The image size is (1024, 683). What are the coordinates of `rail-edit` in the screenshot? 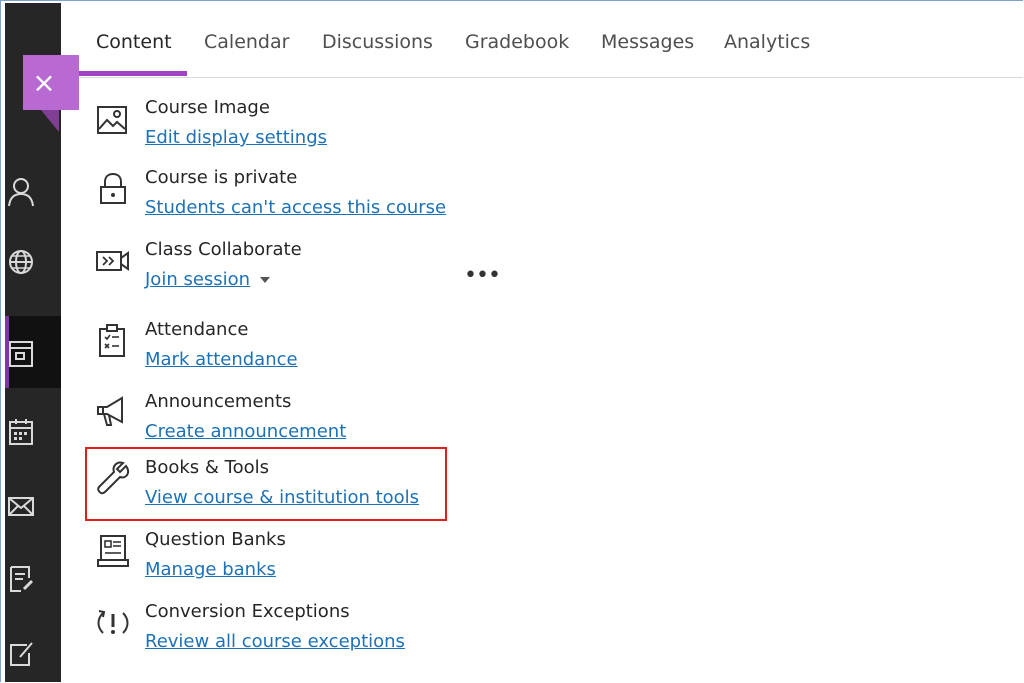 It's located at (33, 653).